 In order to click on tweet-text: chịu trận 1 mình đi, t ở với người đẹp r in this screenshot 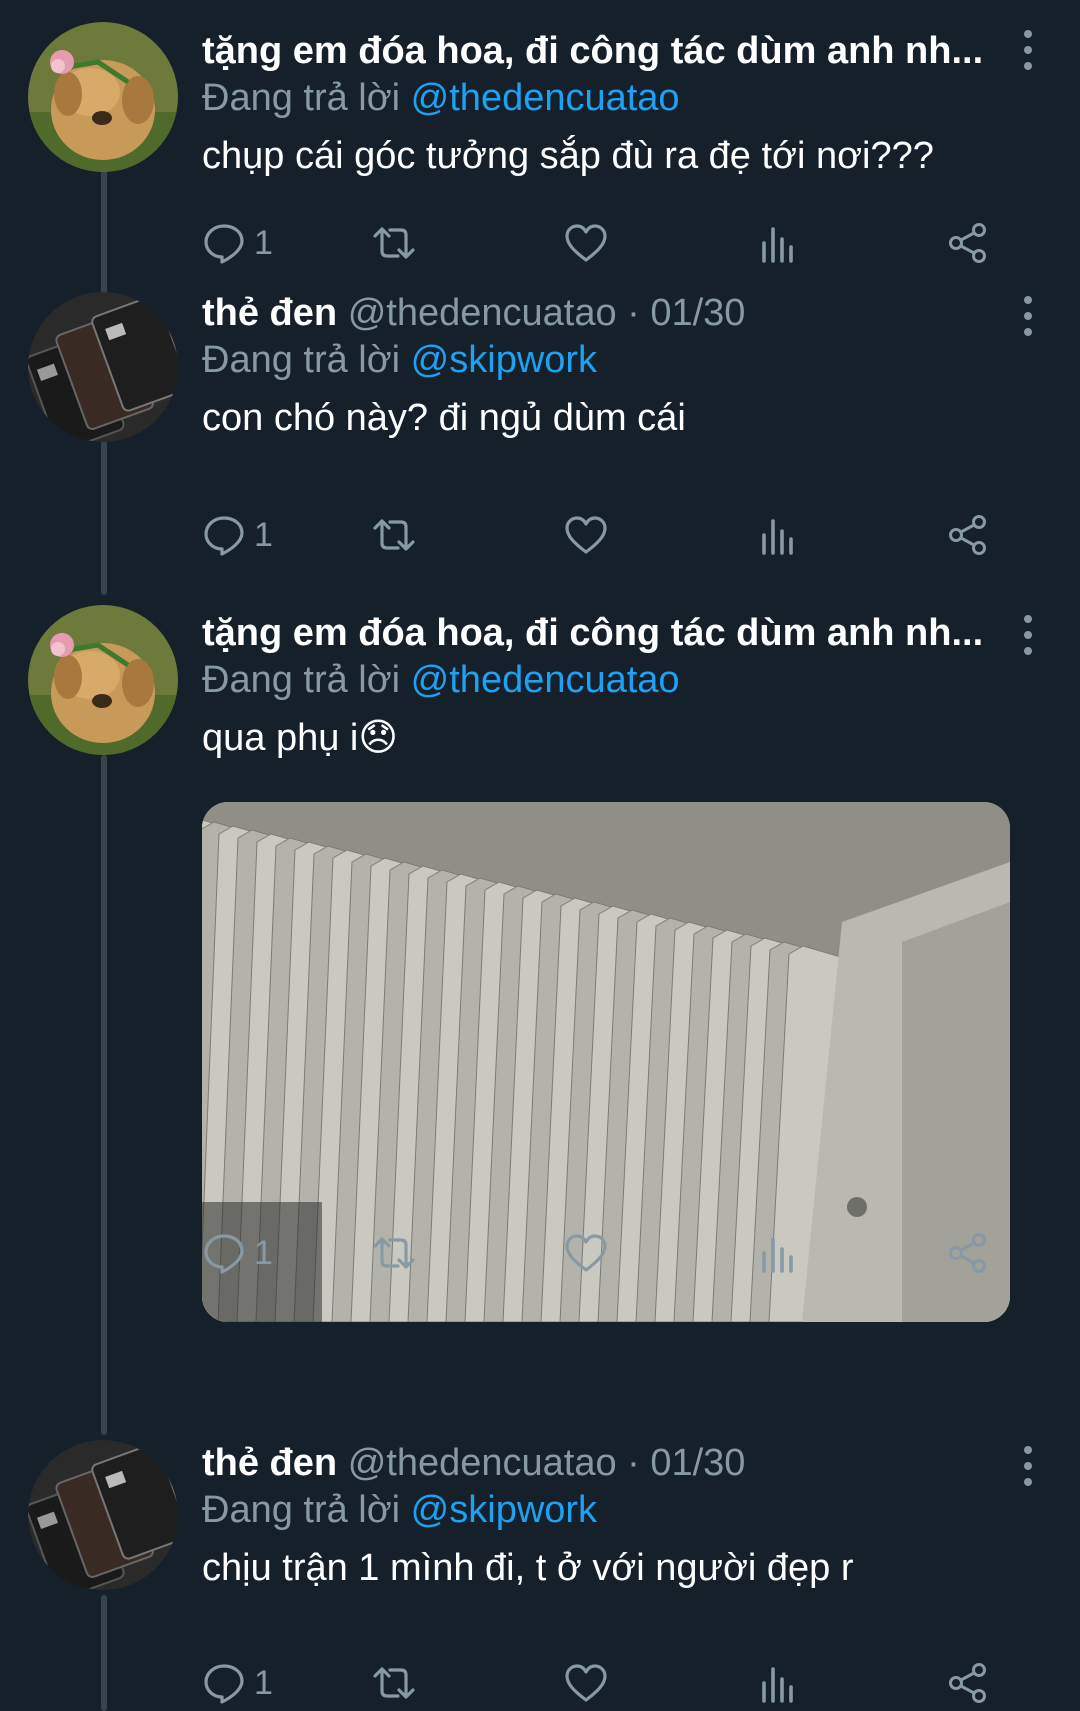, I will do `click(528, 1568)`.